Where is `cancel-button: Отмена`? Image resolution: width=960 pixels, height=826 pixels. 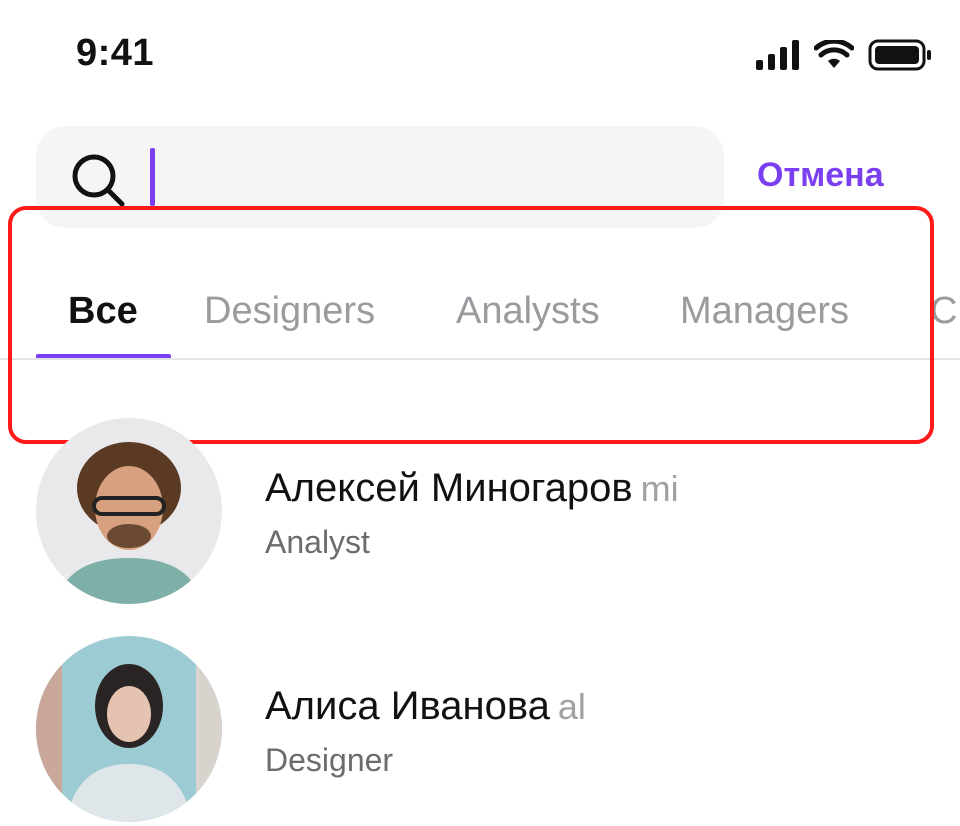
cancel-button: Отмена is located at coordinates (820, 175).